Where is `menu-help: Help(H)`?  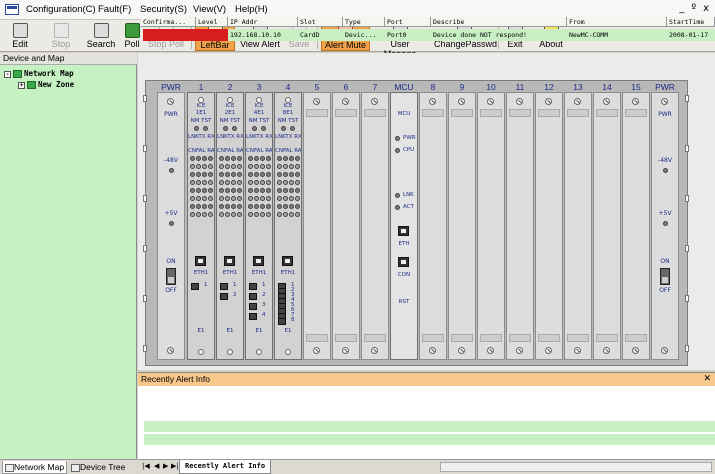
menu-help: Help(H) is located at coordinates (251, 9).